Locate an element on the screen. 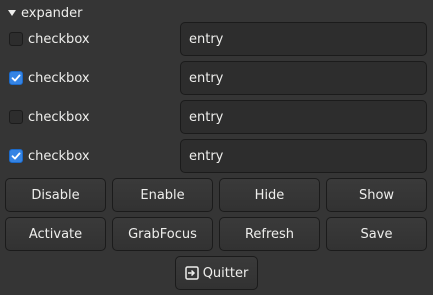  save-button: Save is located at coordinates (376, 234).